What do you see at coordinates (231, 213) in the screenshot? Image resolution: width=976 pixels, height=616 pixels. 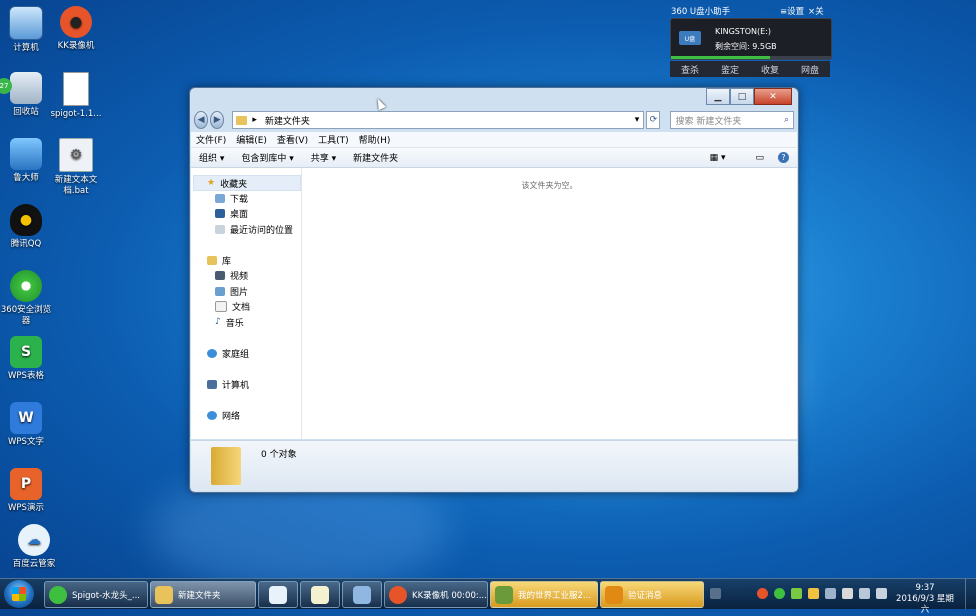 I see `nav-desktop: 桌面` at bounding box center [231, 213].